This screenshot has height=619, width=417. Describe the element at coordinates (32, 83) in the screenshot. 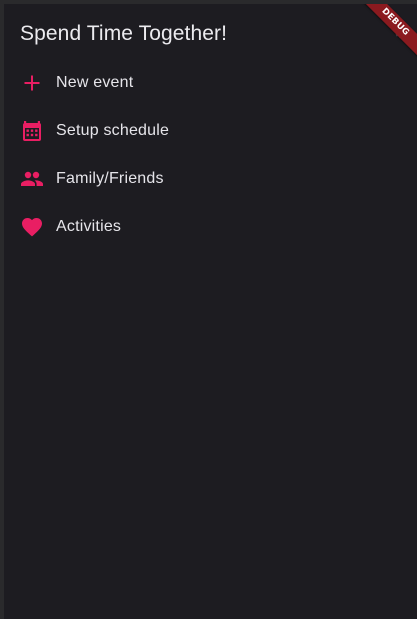

I see `add-icon` at that location.